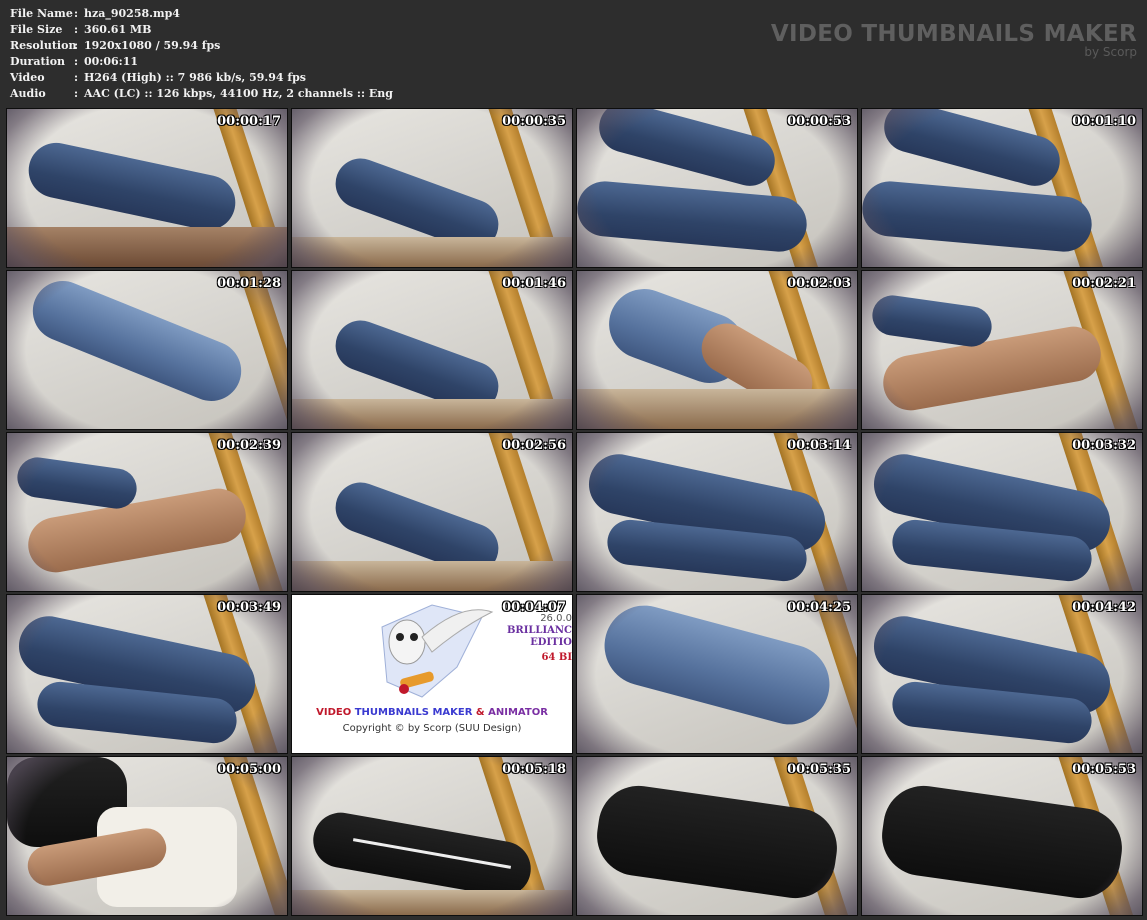  Describe the element at coordinates (437, 651) in the screenshot. I see `owl-logo-icon` at that location.